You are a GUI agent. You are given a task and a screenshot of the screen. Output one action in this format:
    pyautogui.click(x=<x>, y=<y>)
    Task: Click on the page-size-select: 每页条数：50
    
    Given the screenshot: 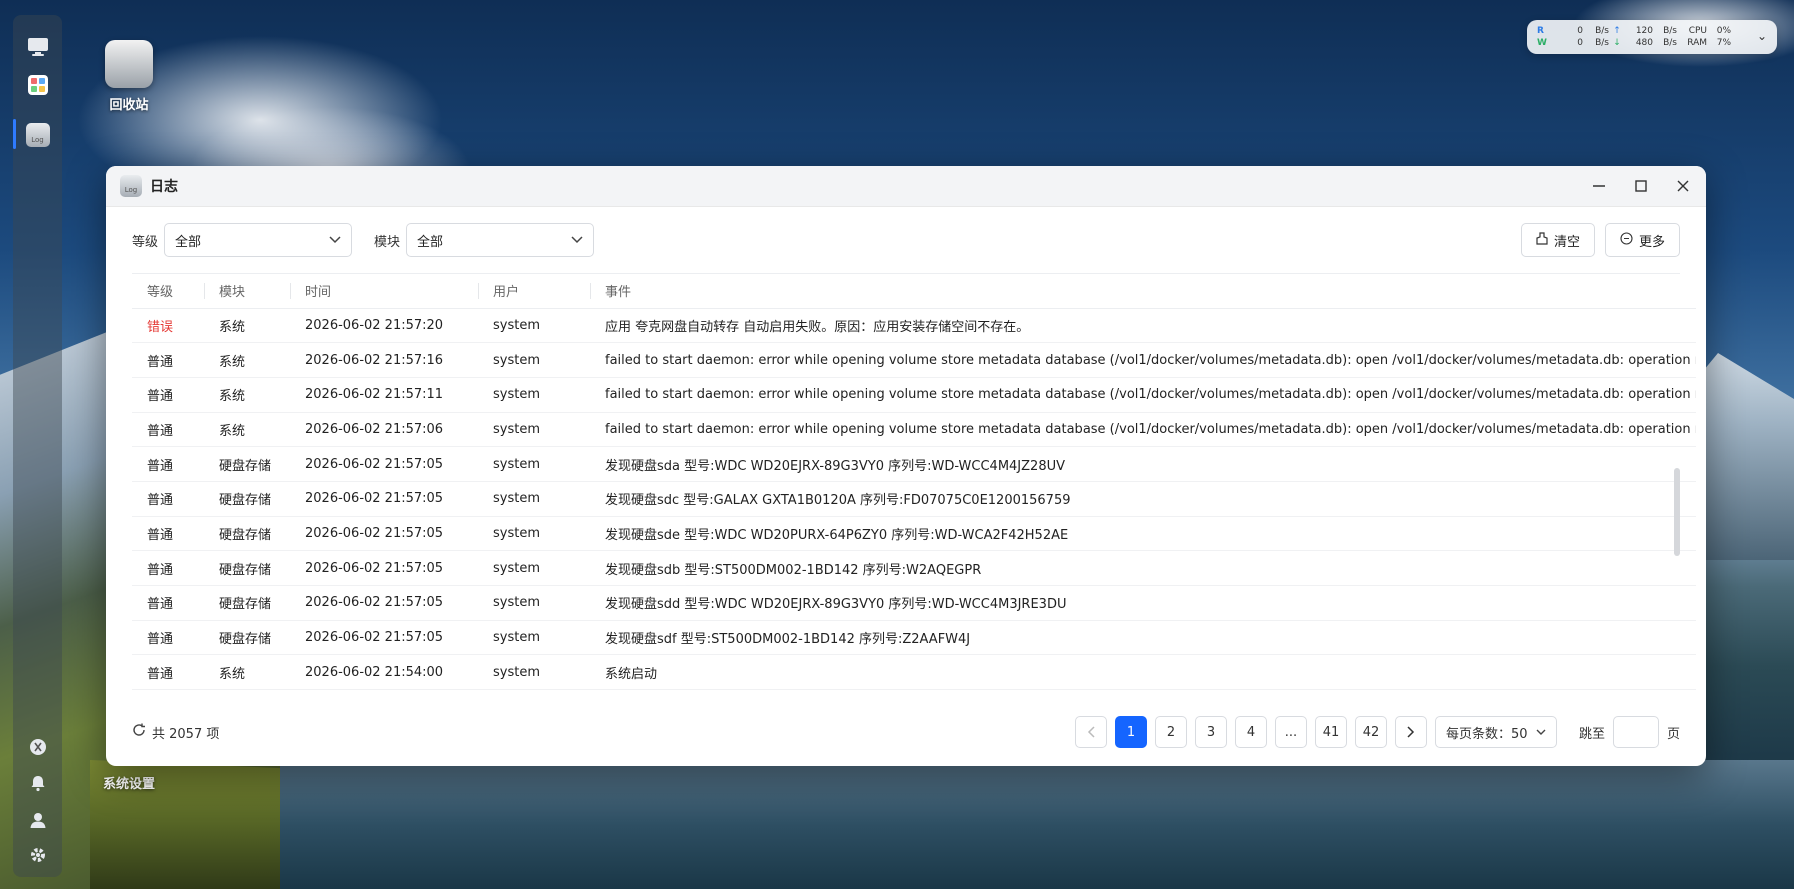 What is the action you would take?
    pyautogui.click(x=1495, y=732)
    